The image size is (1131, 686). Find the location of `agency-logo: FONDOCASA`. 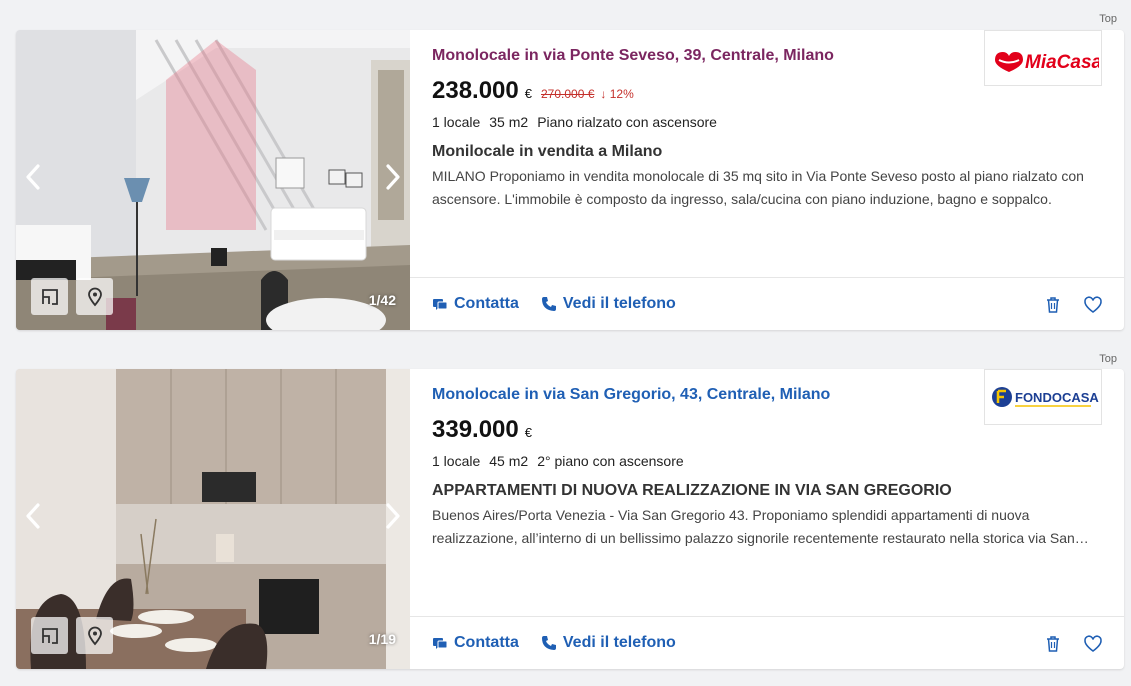

agency-logo: FONDOCASA is located at coordinates (1043, 397).